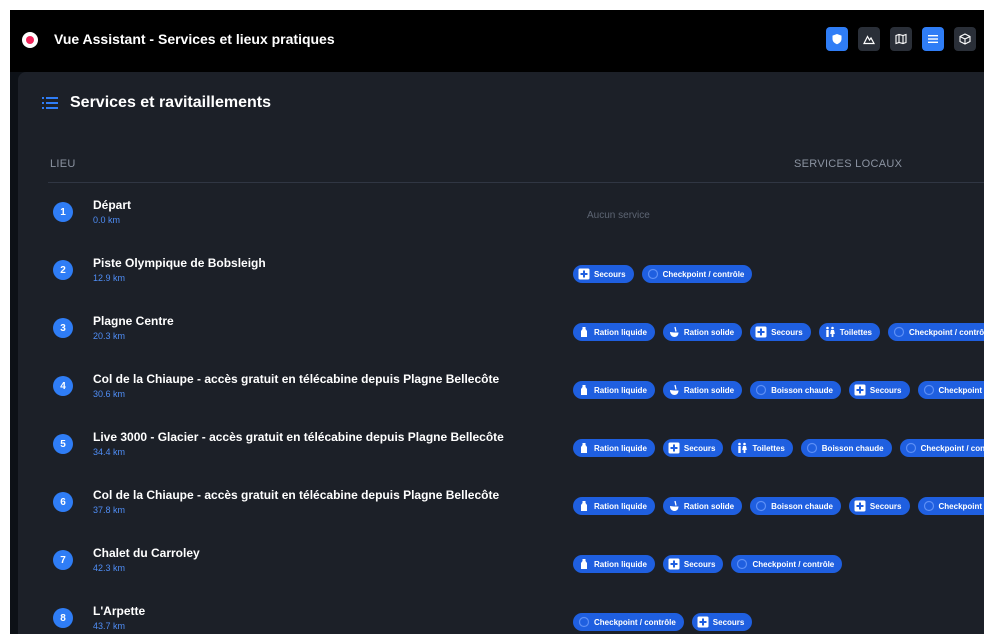 The width and height of the screenshot is (984, 634). Describe the element at coordinates (965, 39) in the screenshot. I see `toolbar-button-box` at that location.